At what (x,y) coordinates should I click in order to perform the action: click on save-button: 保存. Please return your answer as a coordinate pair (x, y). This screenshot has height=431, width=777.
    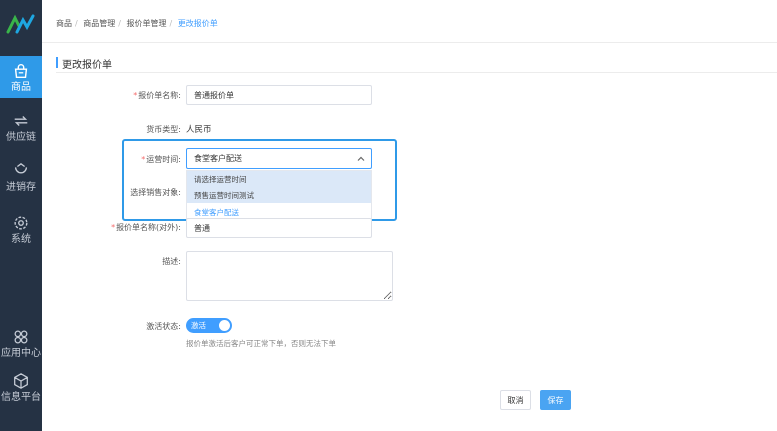
    Looking at the image, I should click on (555, 400).